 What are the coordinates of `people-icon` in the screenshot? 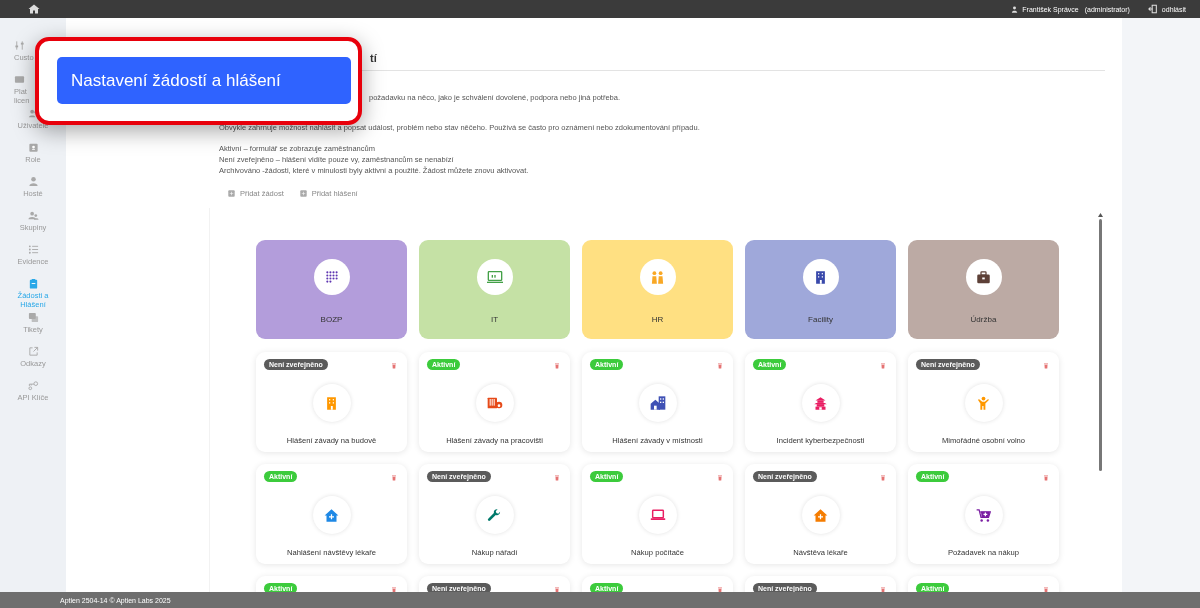 It's located at (657, 277).